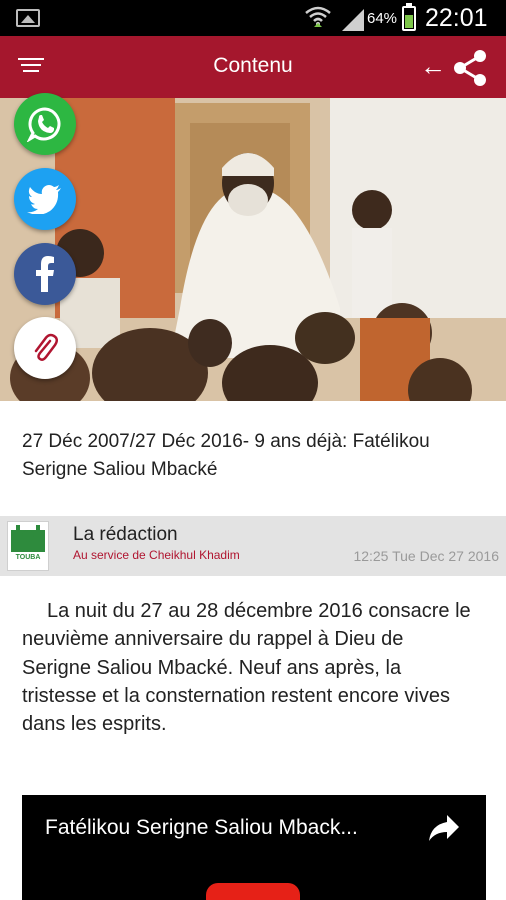 The width and height of the screenshot is (506, 900). I want to click on gallery-icon, so click(28, 18).